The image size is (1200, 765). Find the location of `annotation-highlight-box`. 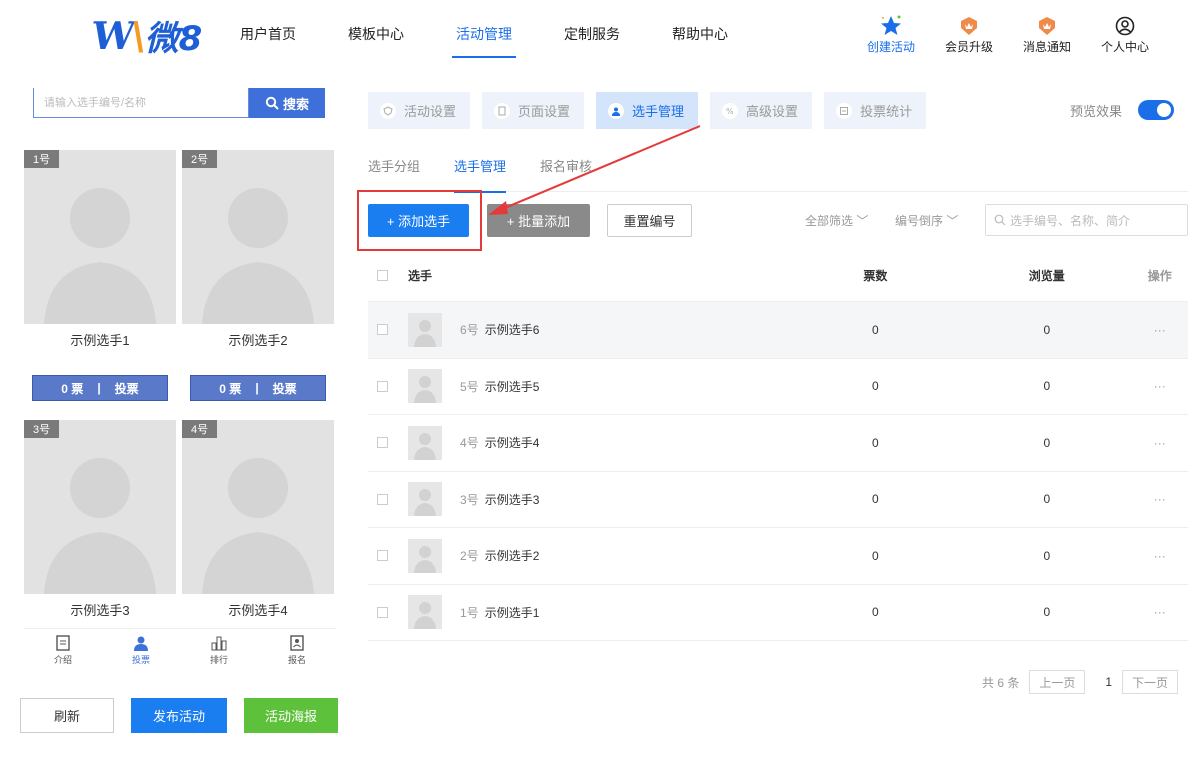

annotation-highlight-box is located at coordinates (419, 220).